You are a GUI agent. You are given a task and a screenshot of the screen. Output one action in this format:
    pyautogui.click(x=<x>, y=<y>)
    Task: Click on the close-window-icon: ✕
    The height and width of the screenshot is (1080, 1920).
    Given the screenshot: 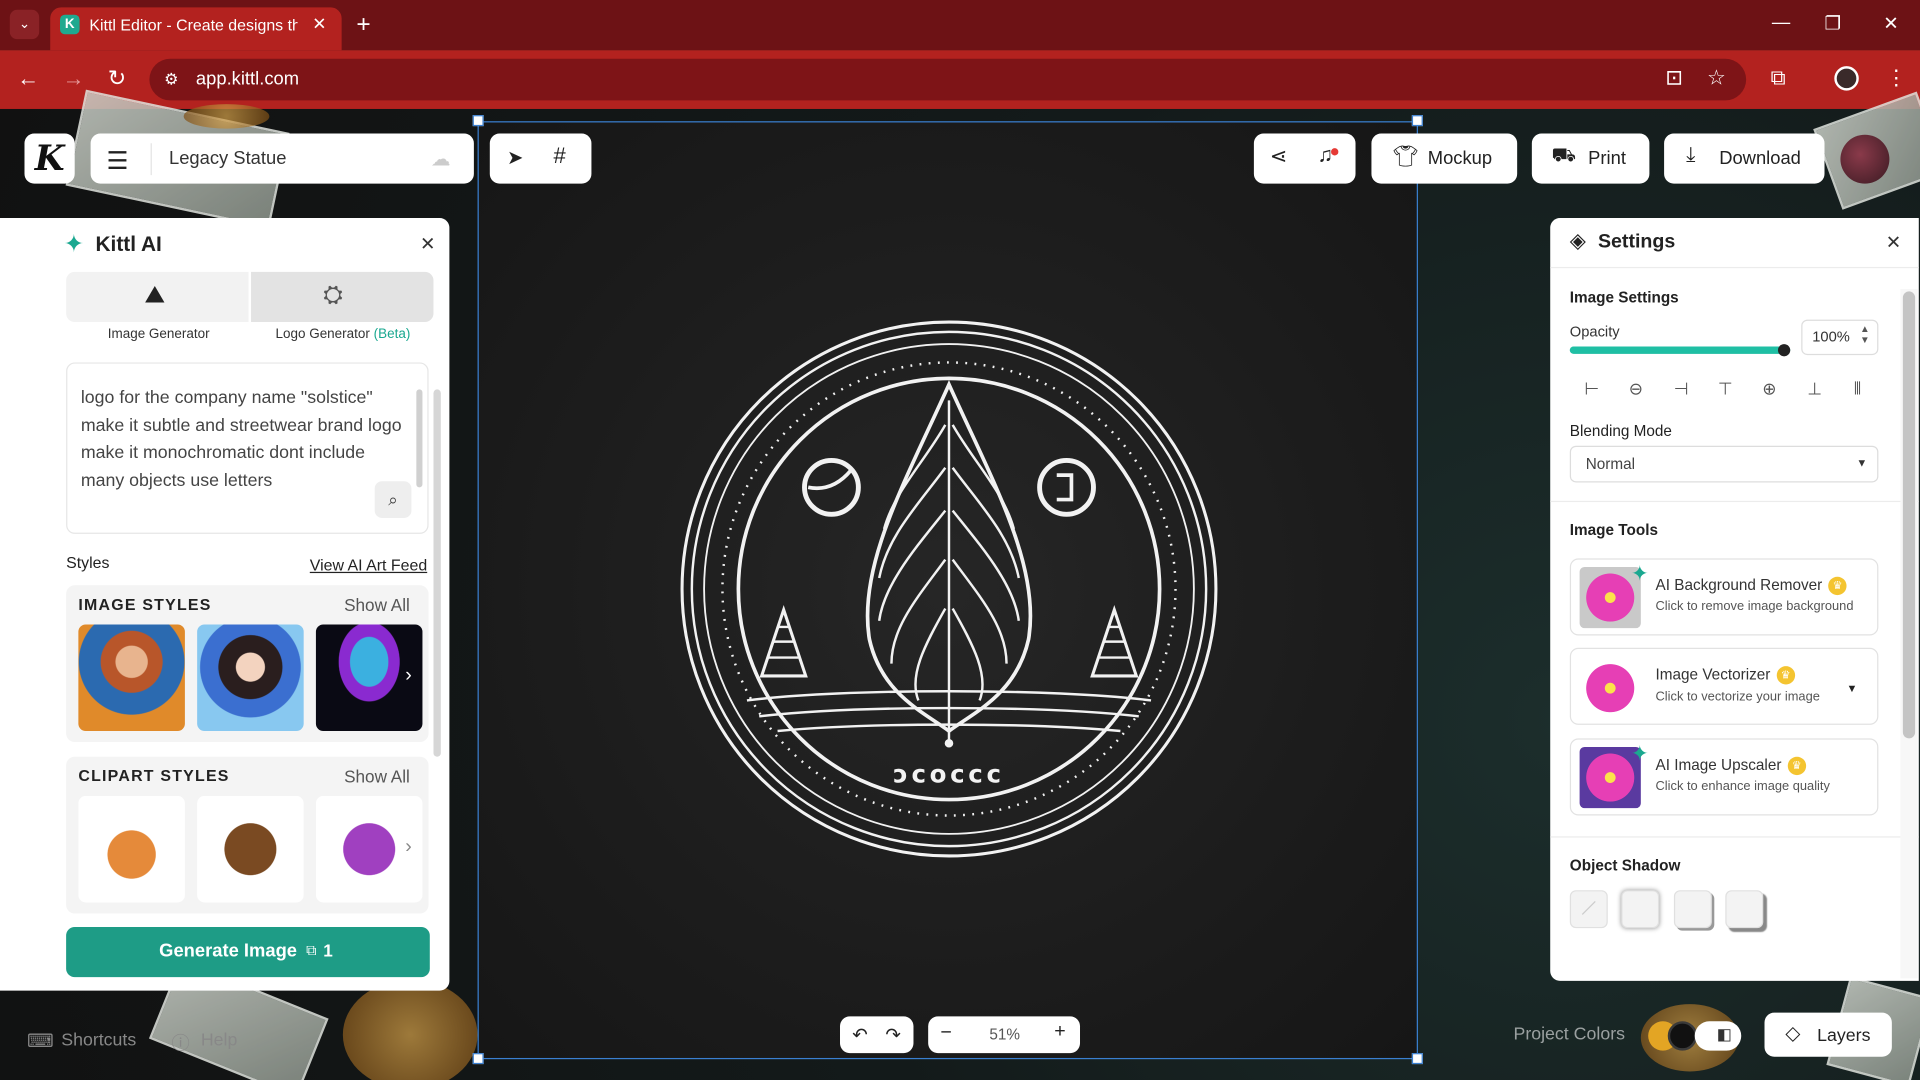 What is the action you would take?
    pyautogui.click(x=1890, y=23)
    